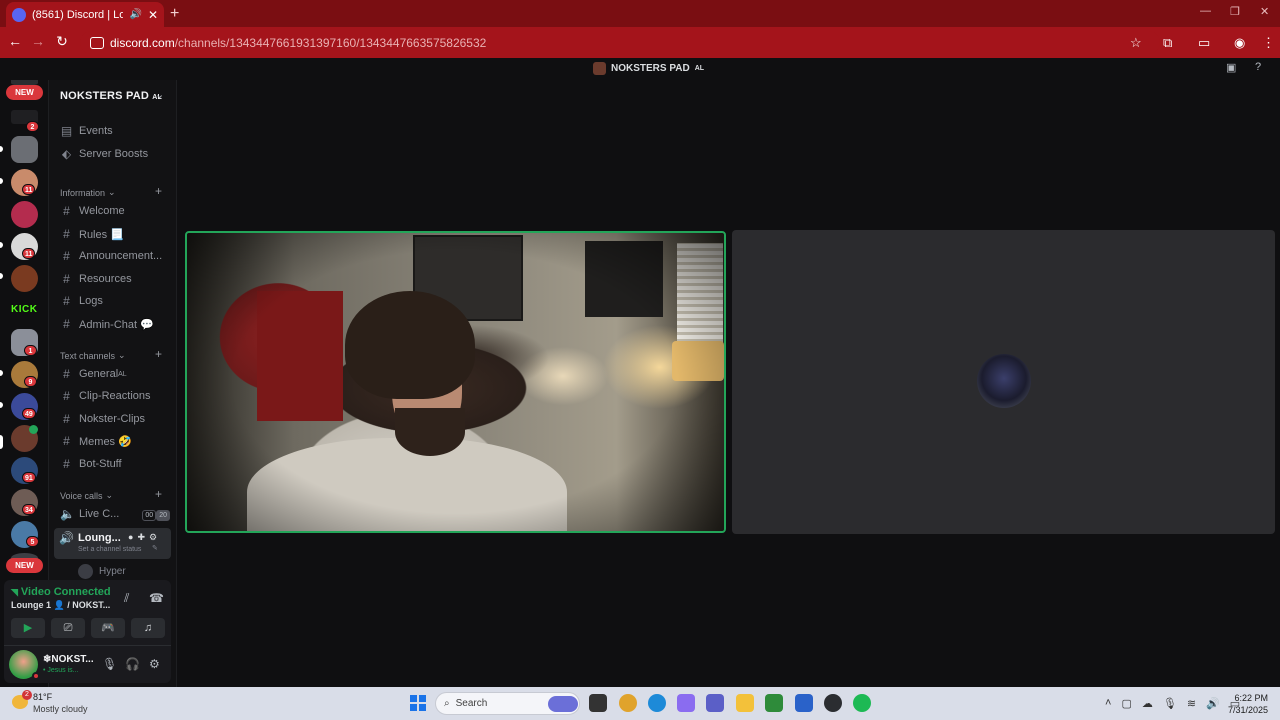 The height and width of the screenshot is (720, 1280). Describe the element at coordinates (686, 703) in the screenshot. I see `copilot-icon` at that location.